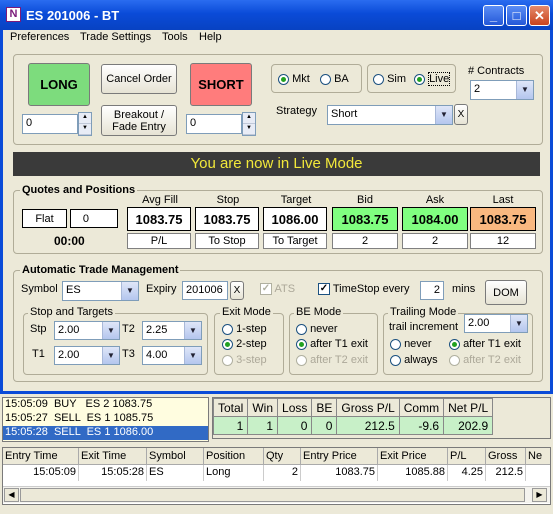 This screenshot has height=514, width=553. What do you see at coordinates (113, 473) in the screenshot?
I see `cell-exit-time: 15:05:28` at bounding box center [113, 473].